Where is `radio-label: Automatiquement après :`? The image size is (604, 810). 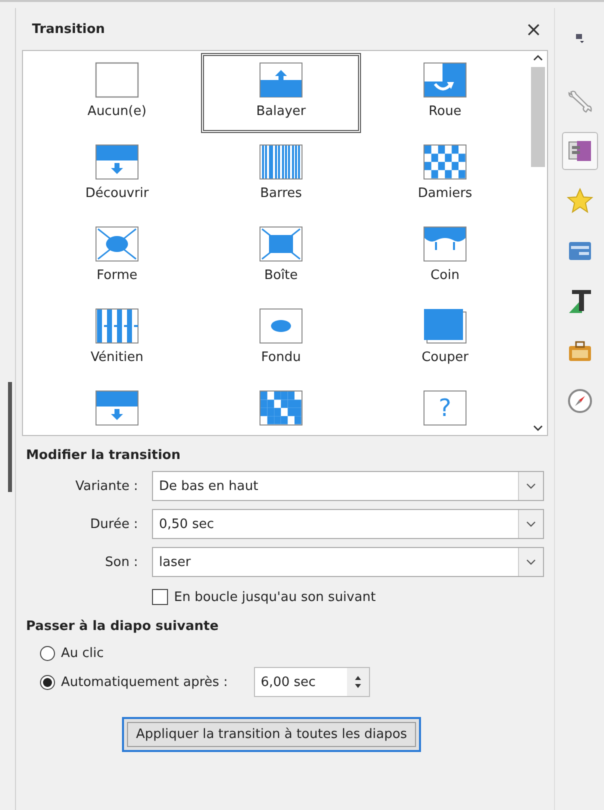 radio-label: Automatiquement après : is located at coordinates (144, 682).